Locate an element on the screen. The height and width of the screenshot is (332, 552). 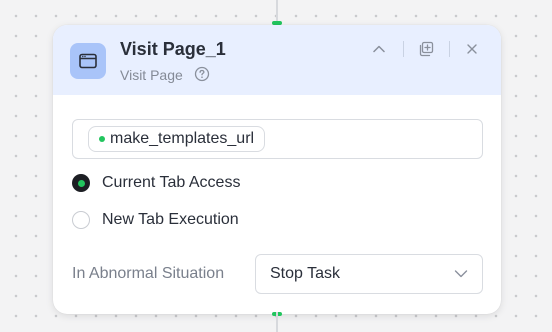
chip-status-dot is located at coordinates (102, 139).